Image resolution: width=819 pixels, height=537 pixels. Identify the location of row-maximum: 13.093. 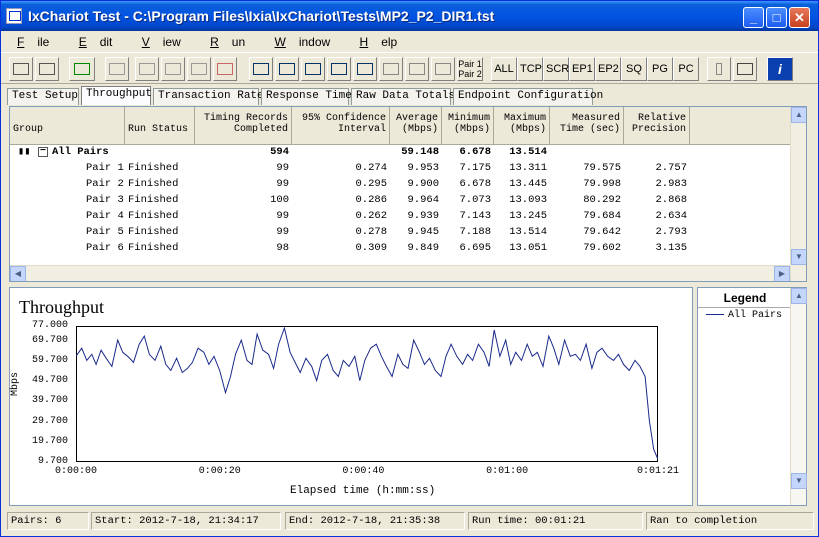
(528, 200).